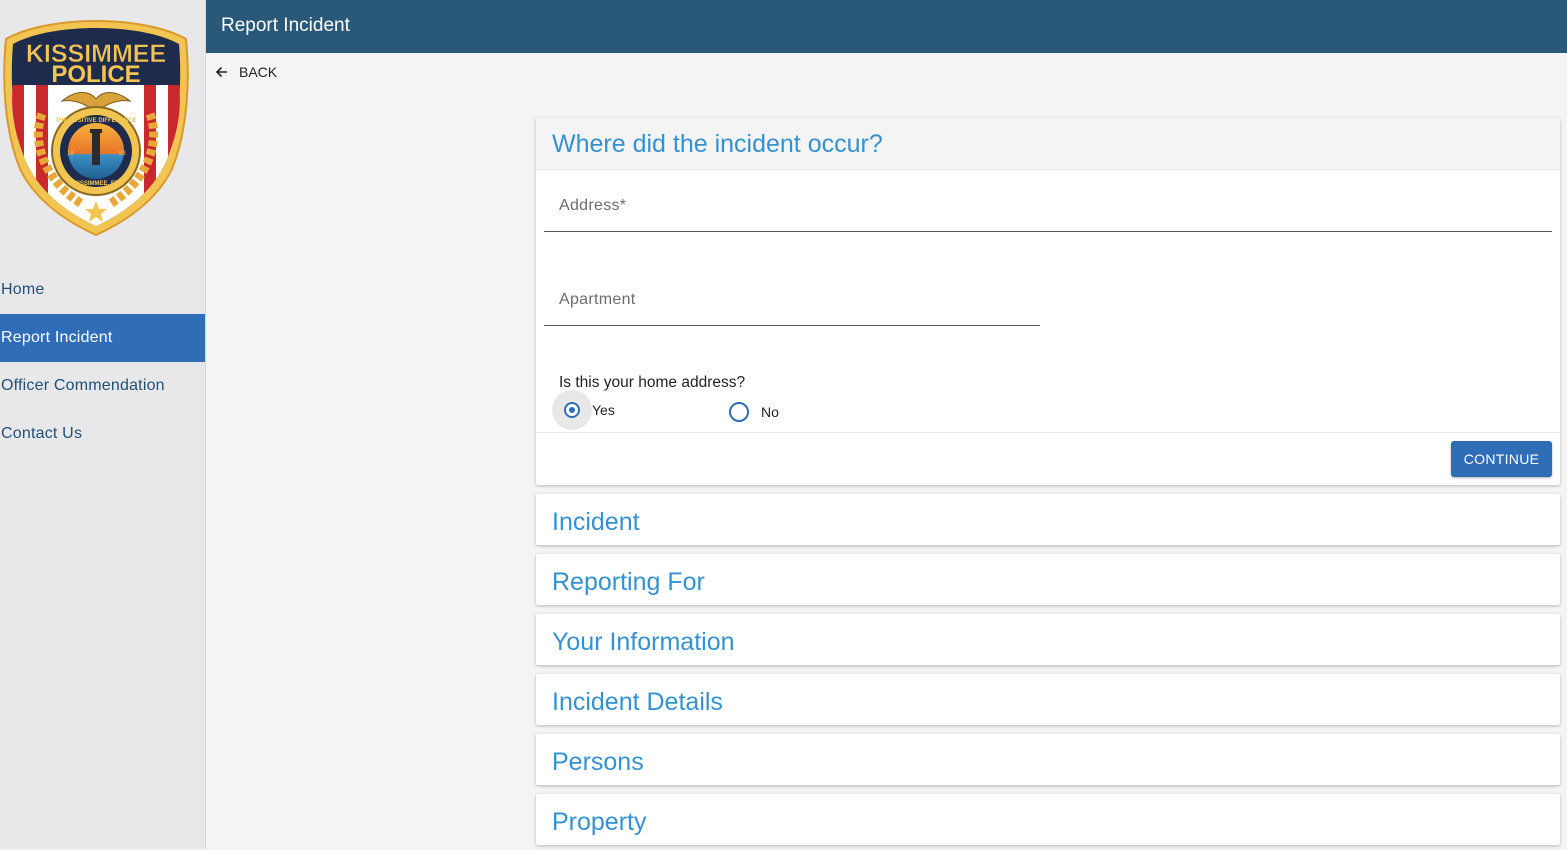  I want to click on section-persons: Persons, so click(1048, 759).